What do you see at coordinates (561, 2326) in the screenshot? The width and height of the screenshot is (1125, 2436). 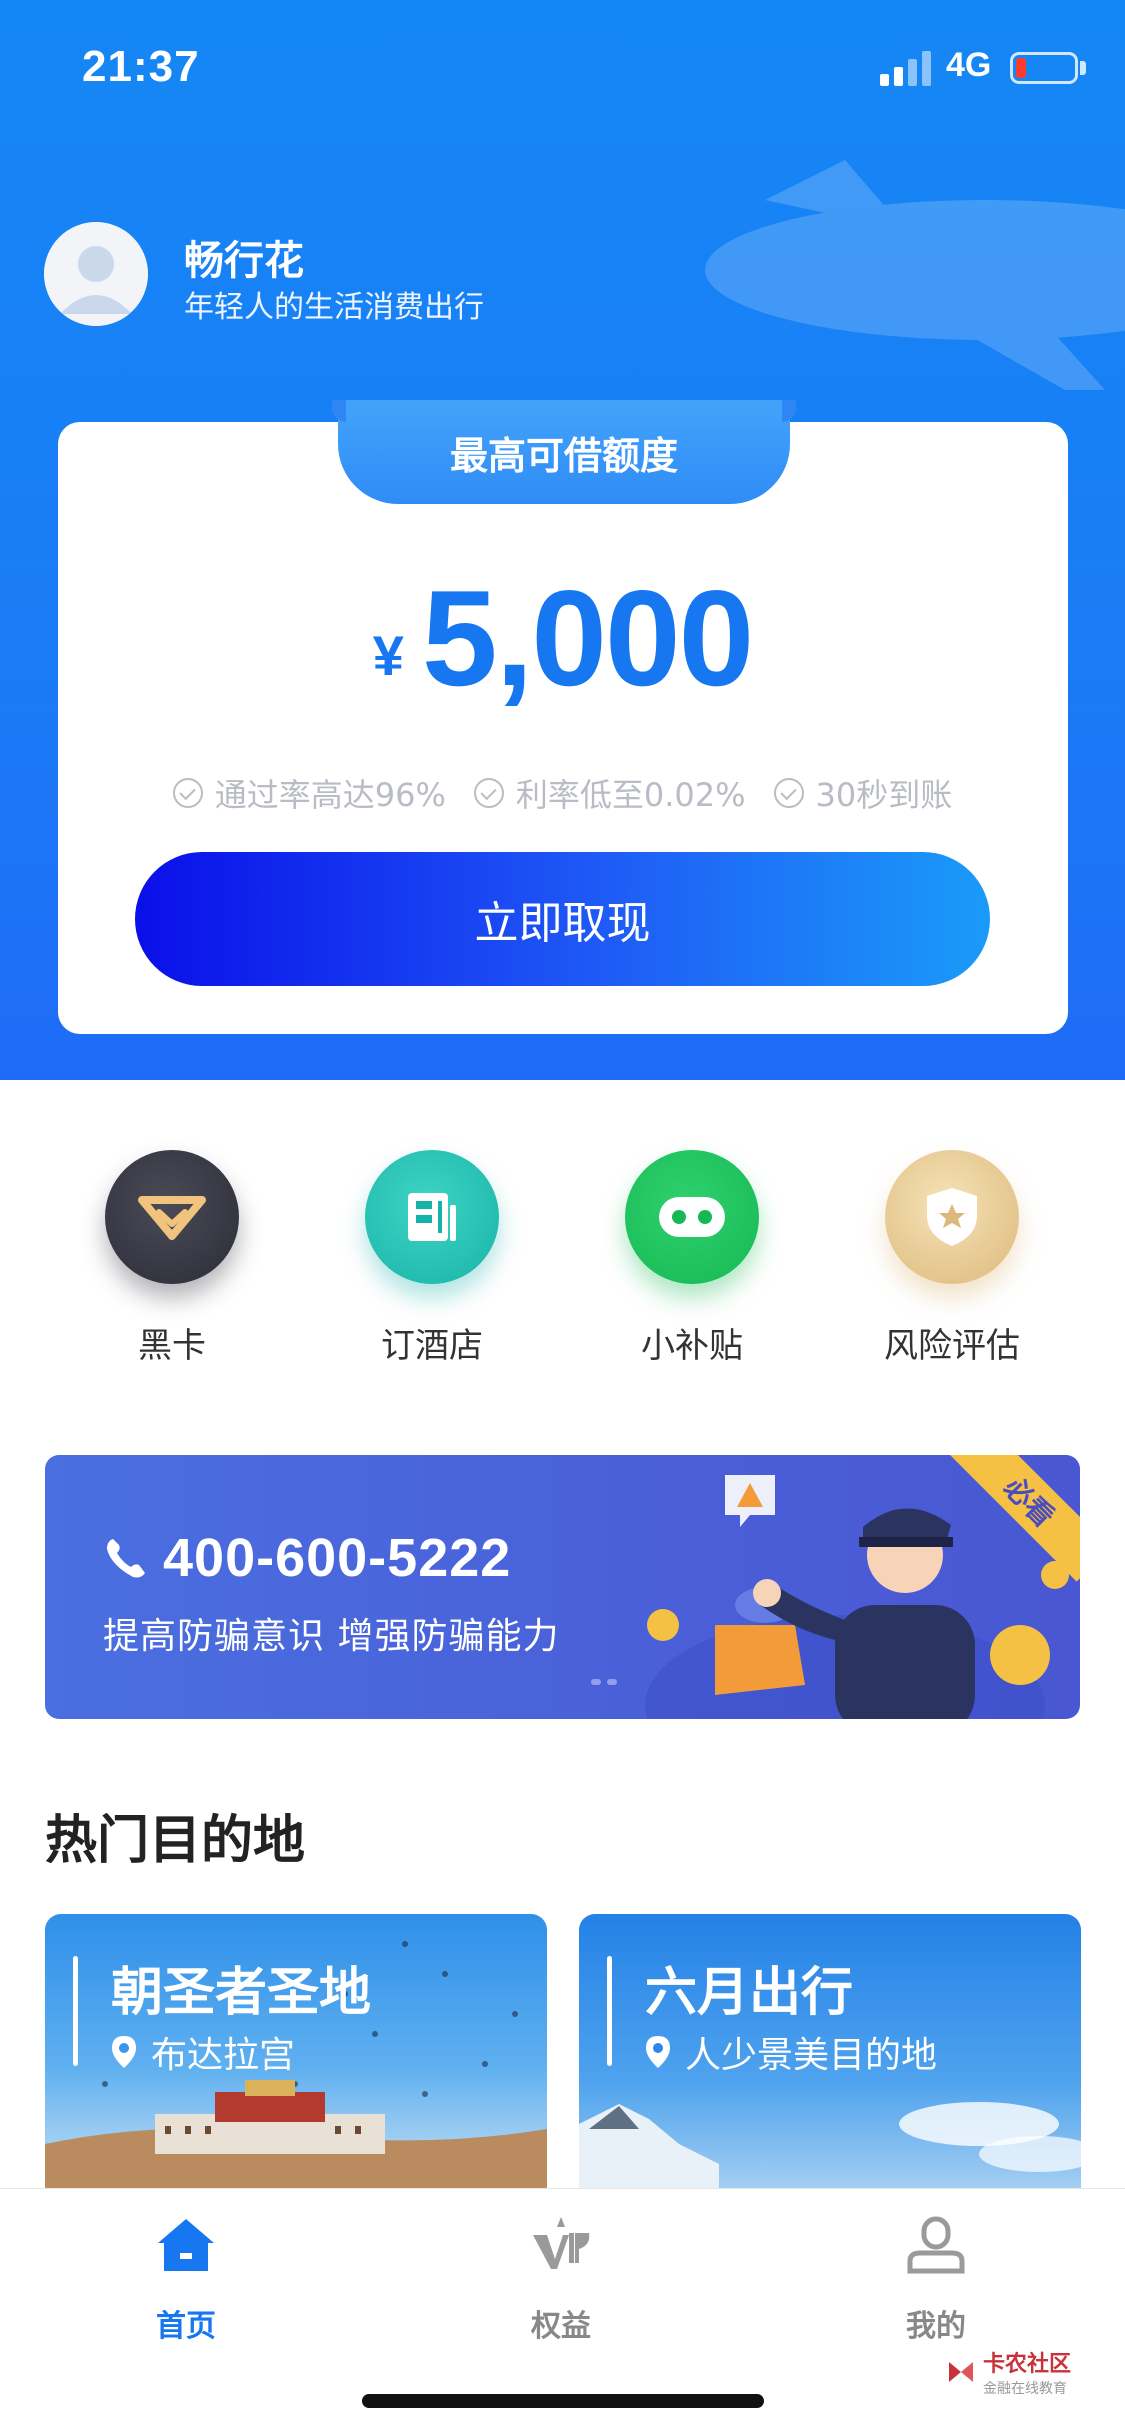 I see `tab-label: 权益` at bounding box center [561, 2326].